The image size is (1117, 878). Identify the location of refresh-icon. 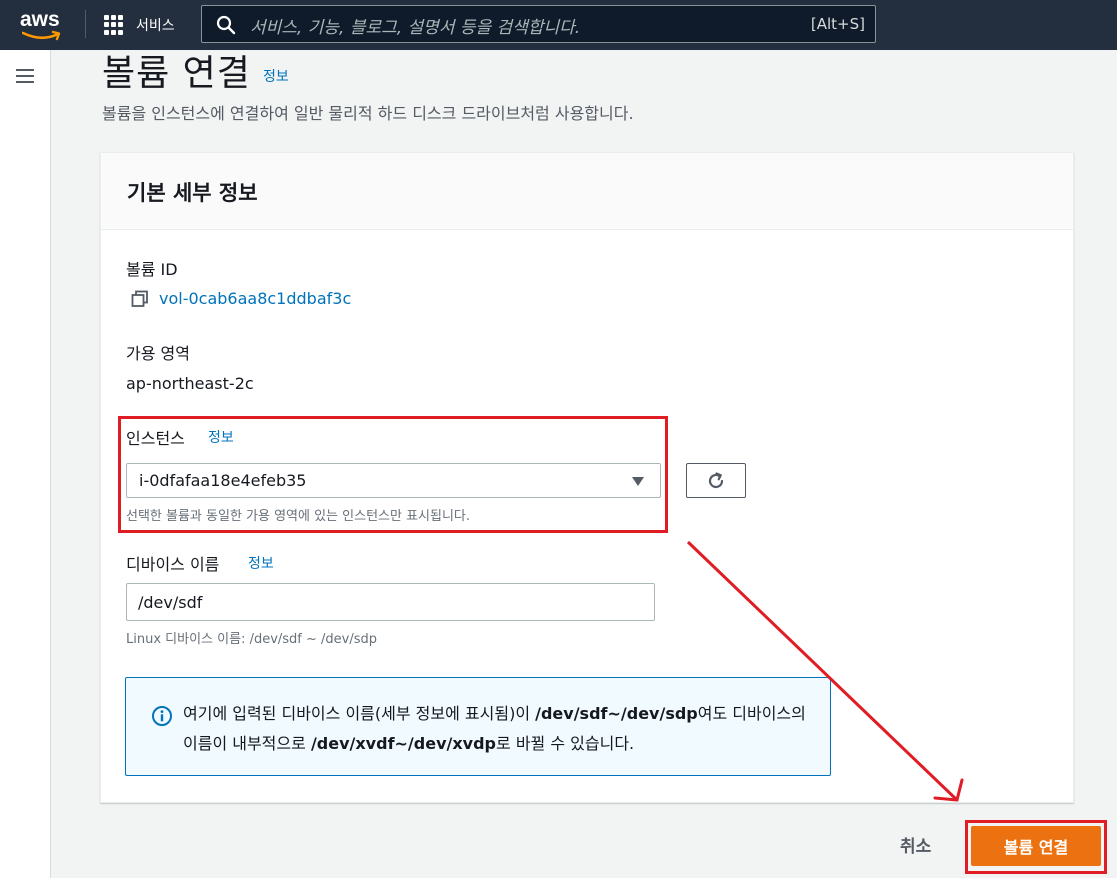
(716, 479).